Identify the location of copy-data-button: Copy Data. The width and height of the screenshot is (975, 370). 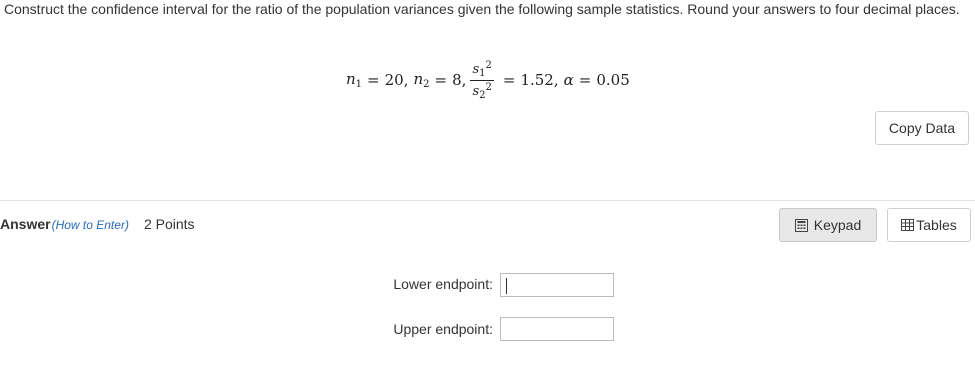
(922, 128).